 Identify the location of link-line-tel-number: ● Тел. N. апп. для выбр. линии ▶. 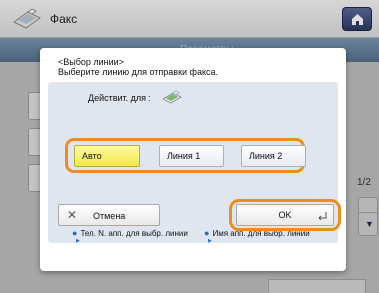
(130, 236).